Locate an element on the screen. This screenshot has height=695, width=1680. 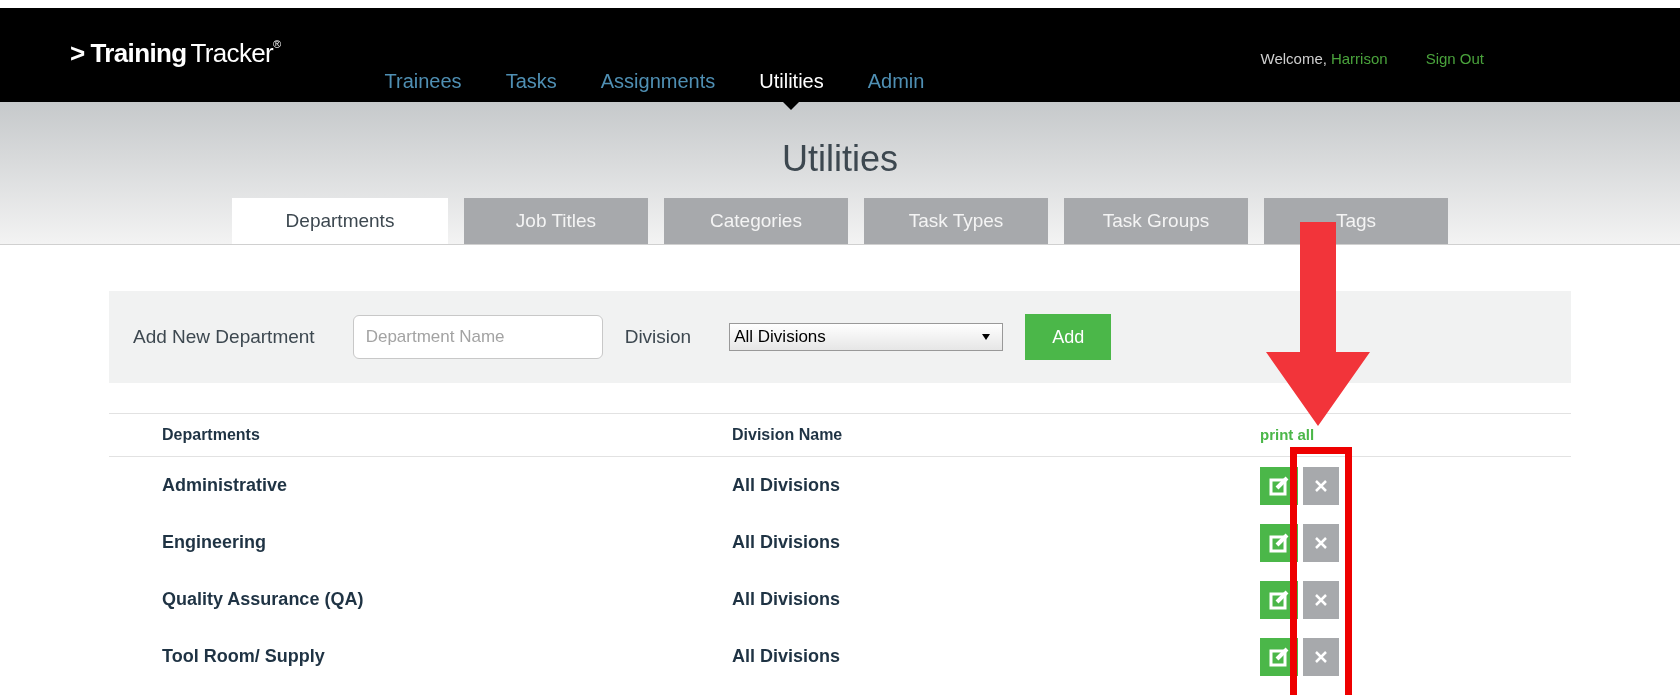
sign-out-link: Sign Out is located at coordinates (1454, 59).